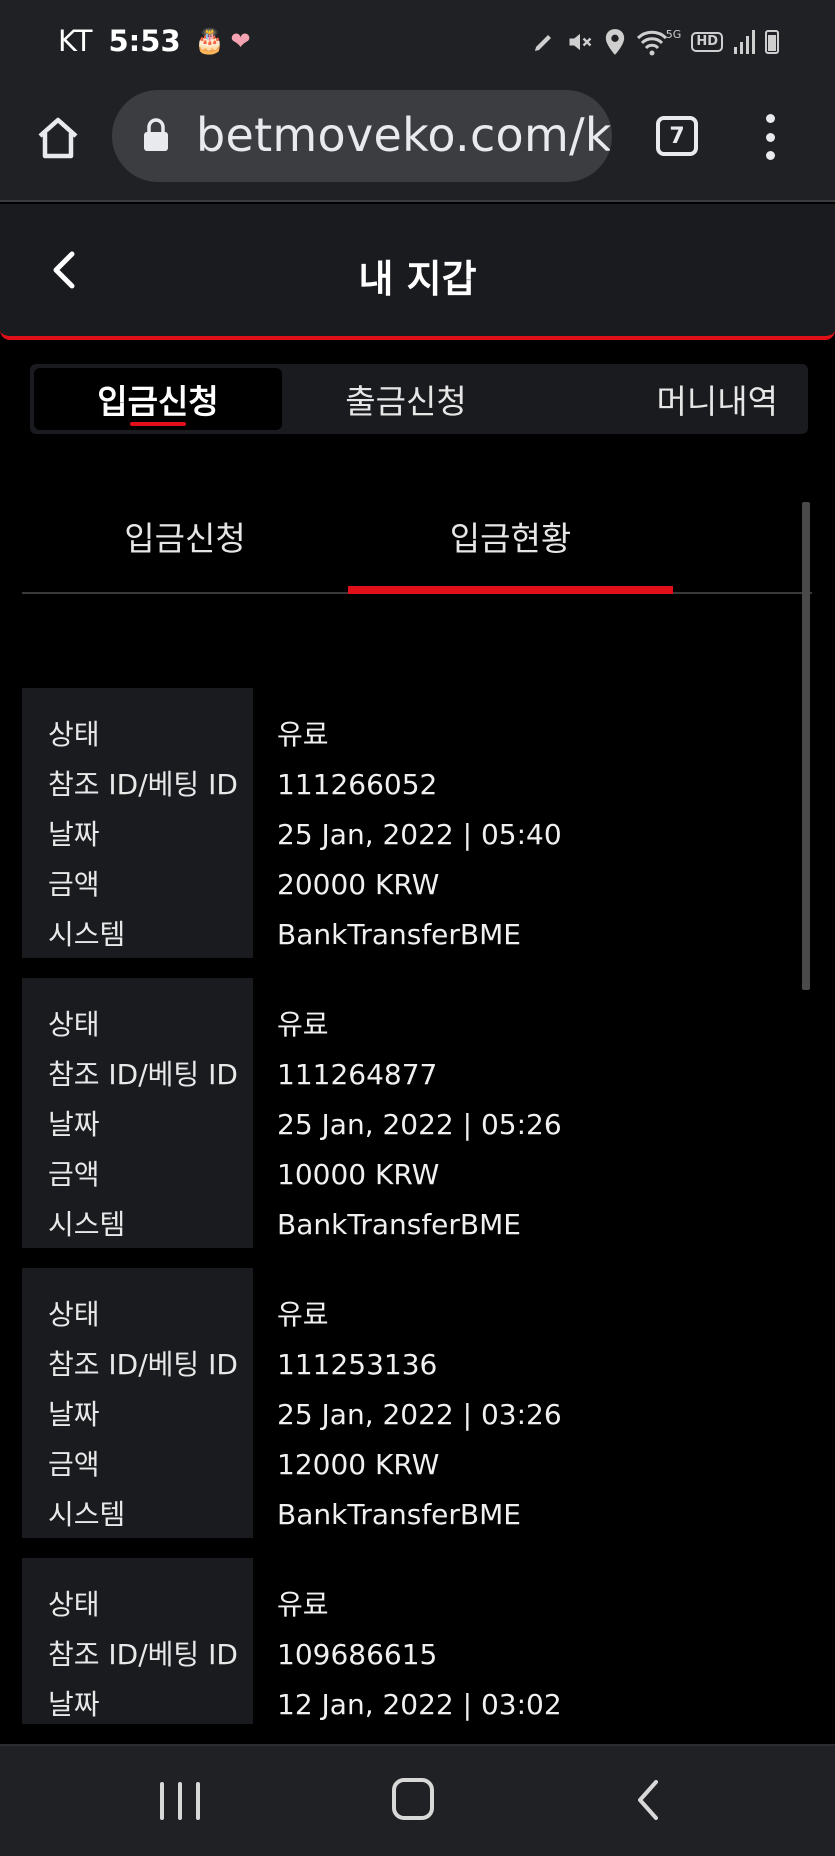 The width and height of the screenshot is (835, 1856). I want to click on address-bar: betmoveko.com/kc, so click(362, 136).